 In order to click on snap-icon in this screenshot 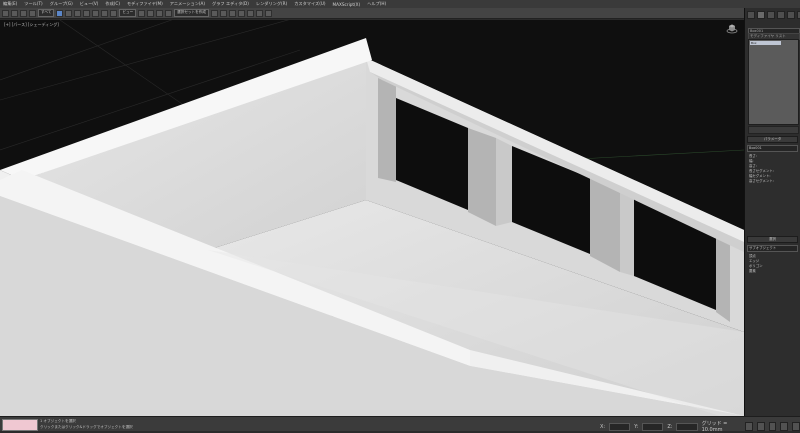, I will do `click(151, 13)`.